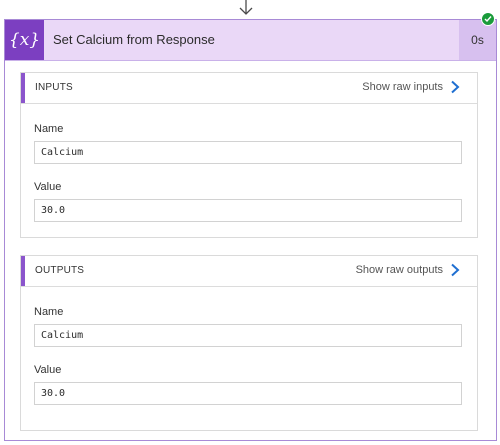 This screenshot has height=445, width=500. Describe the element at coordinates (248, 210) in the screenshot. I see `input-value-value: 30.0` at that location.